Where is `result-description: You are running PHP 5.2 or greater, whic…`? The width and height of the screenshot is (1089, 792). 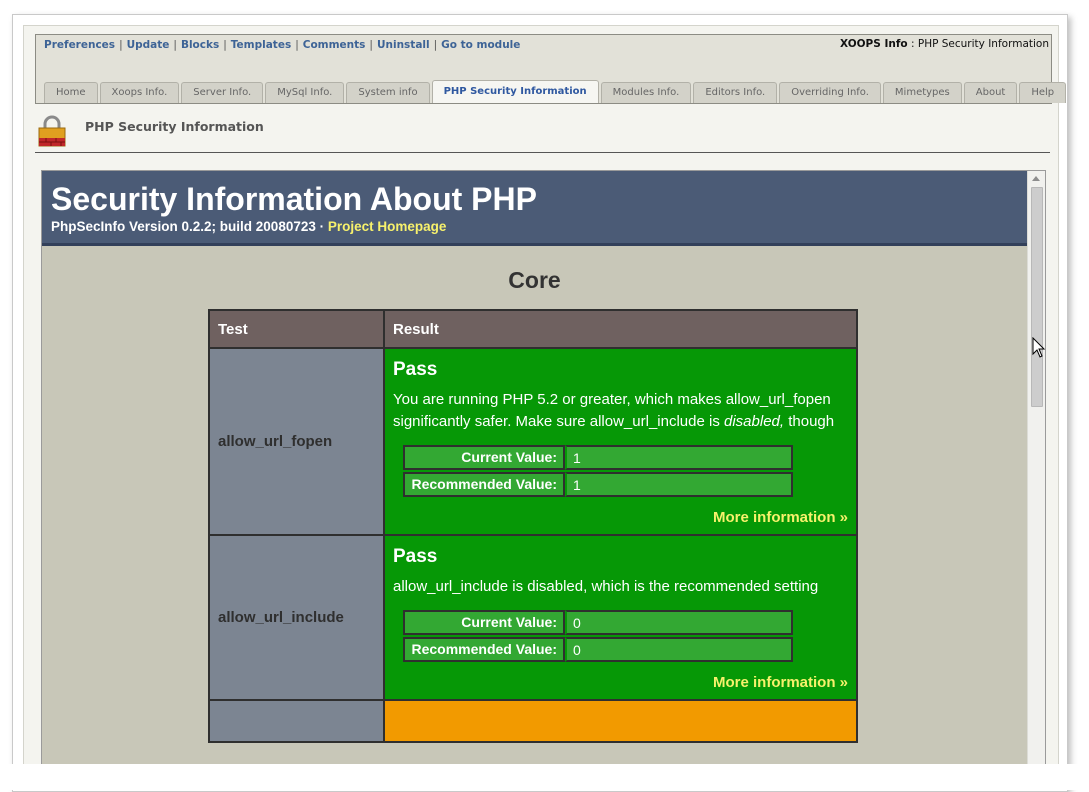
result-description: You are running PHP 5.2 or greater, whic… is located at coordinates (620, 411).